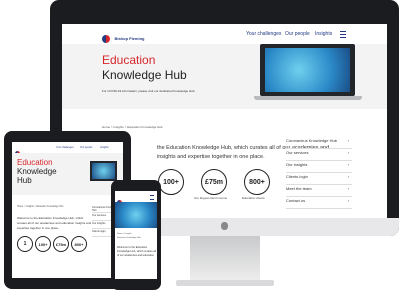 This screenshot has width=399, height=292. I want to click on hero-image-laptop, so click(307, 70).